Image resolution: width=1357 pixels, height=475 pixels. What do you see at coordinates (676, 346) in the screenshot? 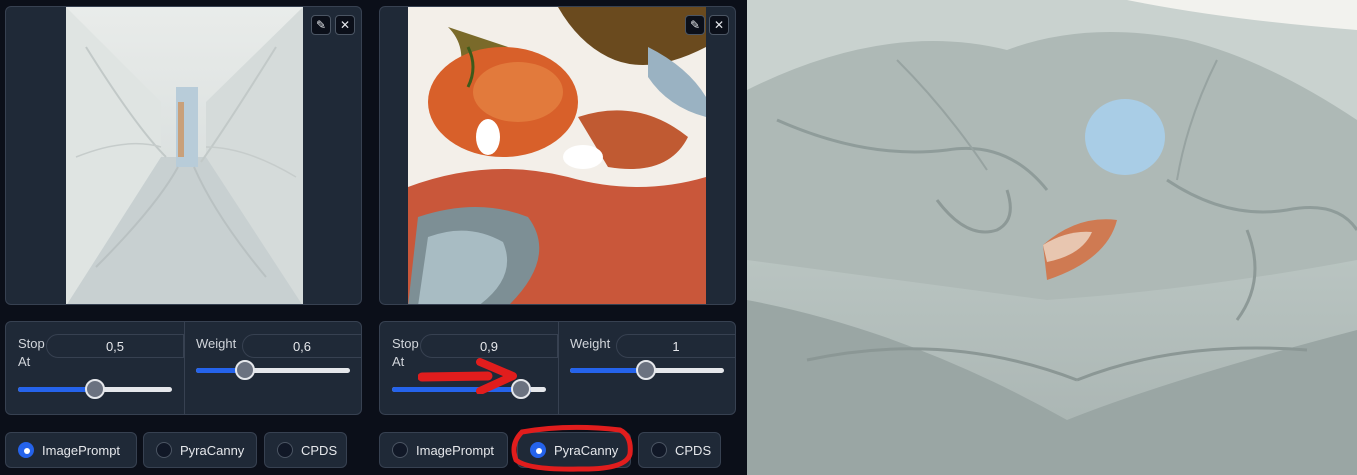
I see `weight-input: 1` at bounding box center [676, 346].